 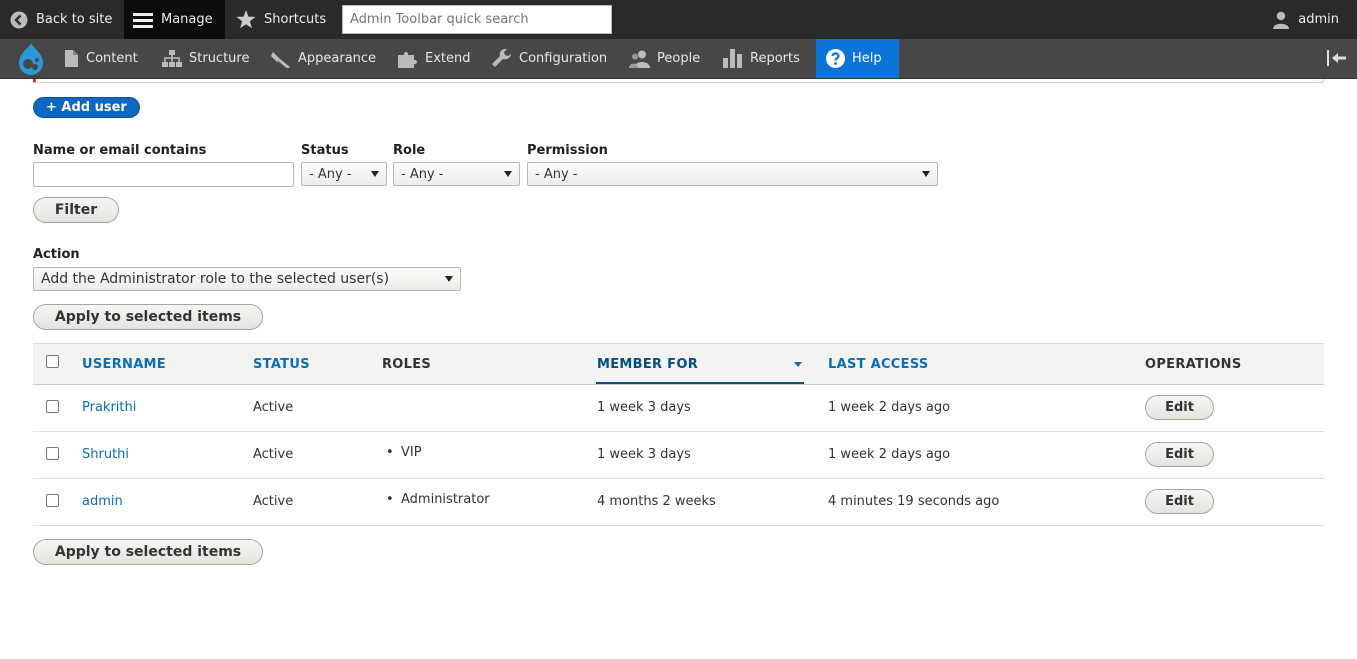 I want to click on header-operations: OPERATIONS, so click(x=1193, y=364).